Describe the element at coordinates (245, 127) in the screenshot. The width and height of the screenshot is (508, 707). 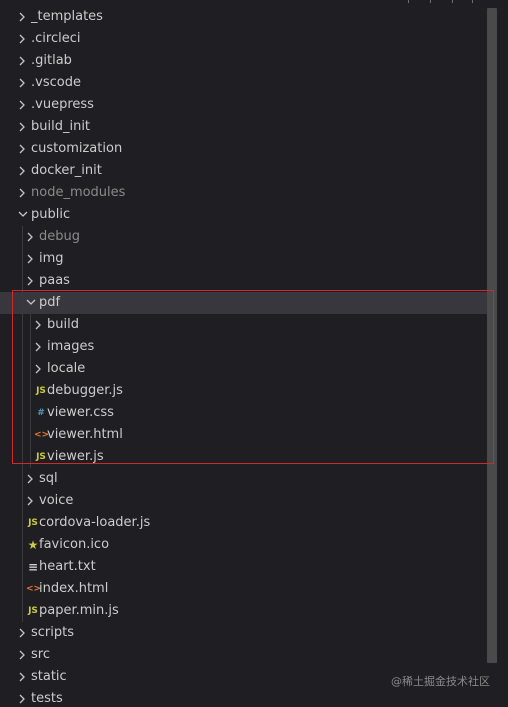
I see `folder-row-build-init: build_init` at that location.